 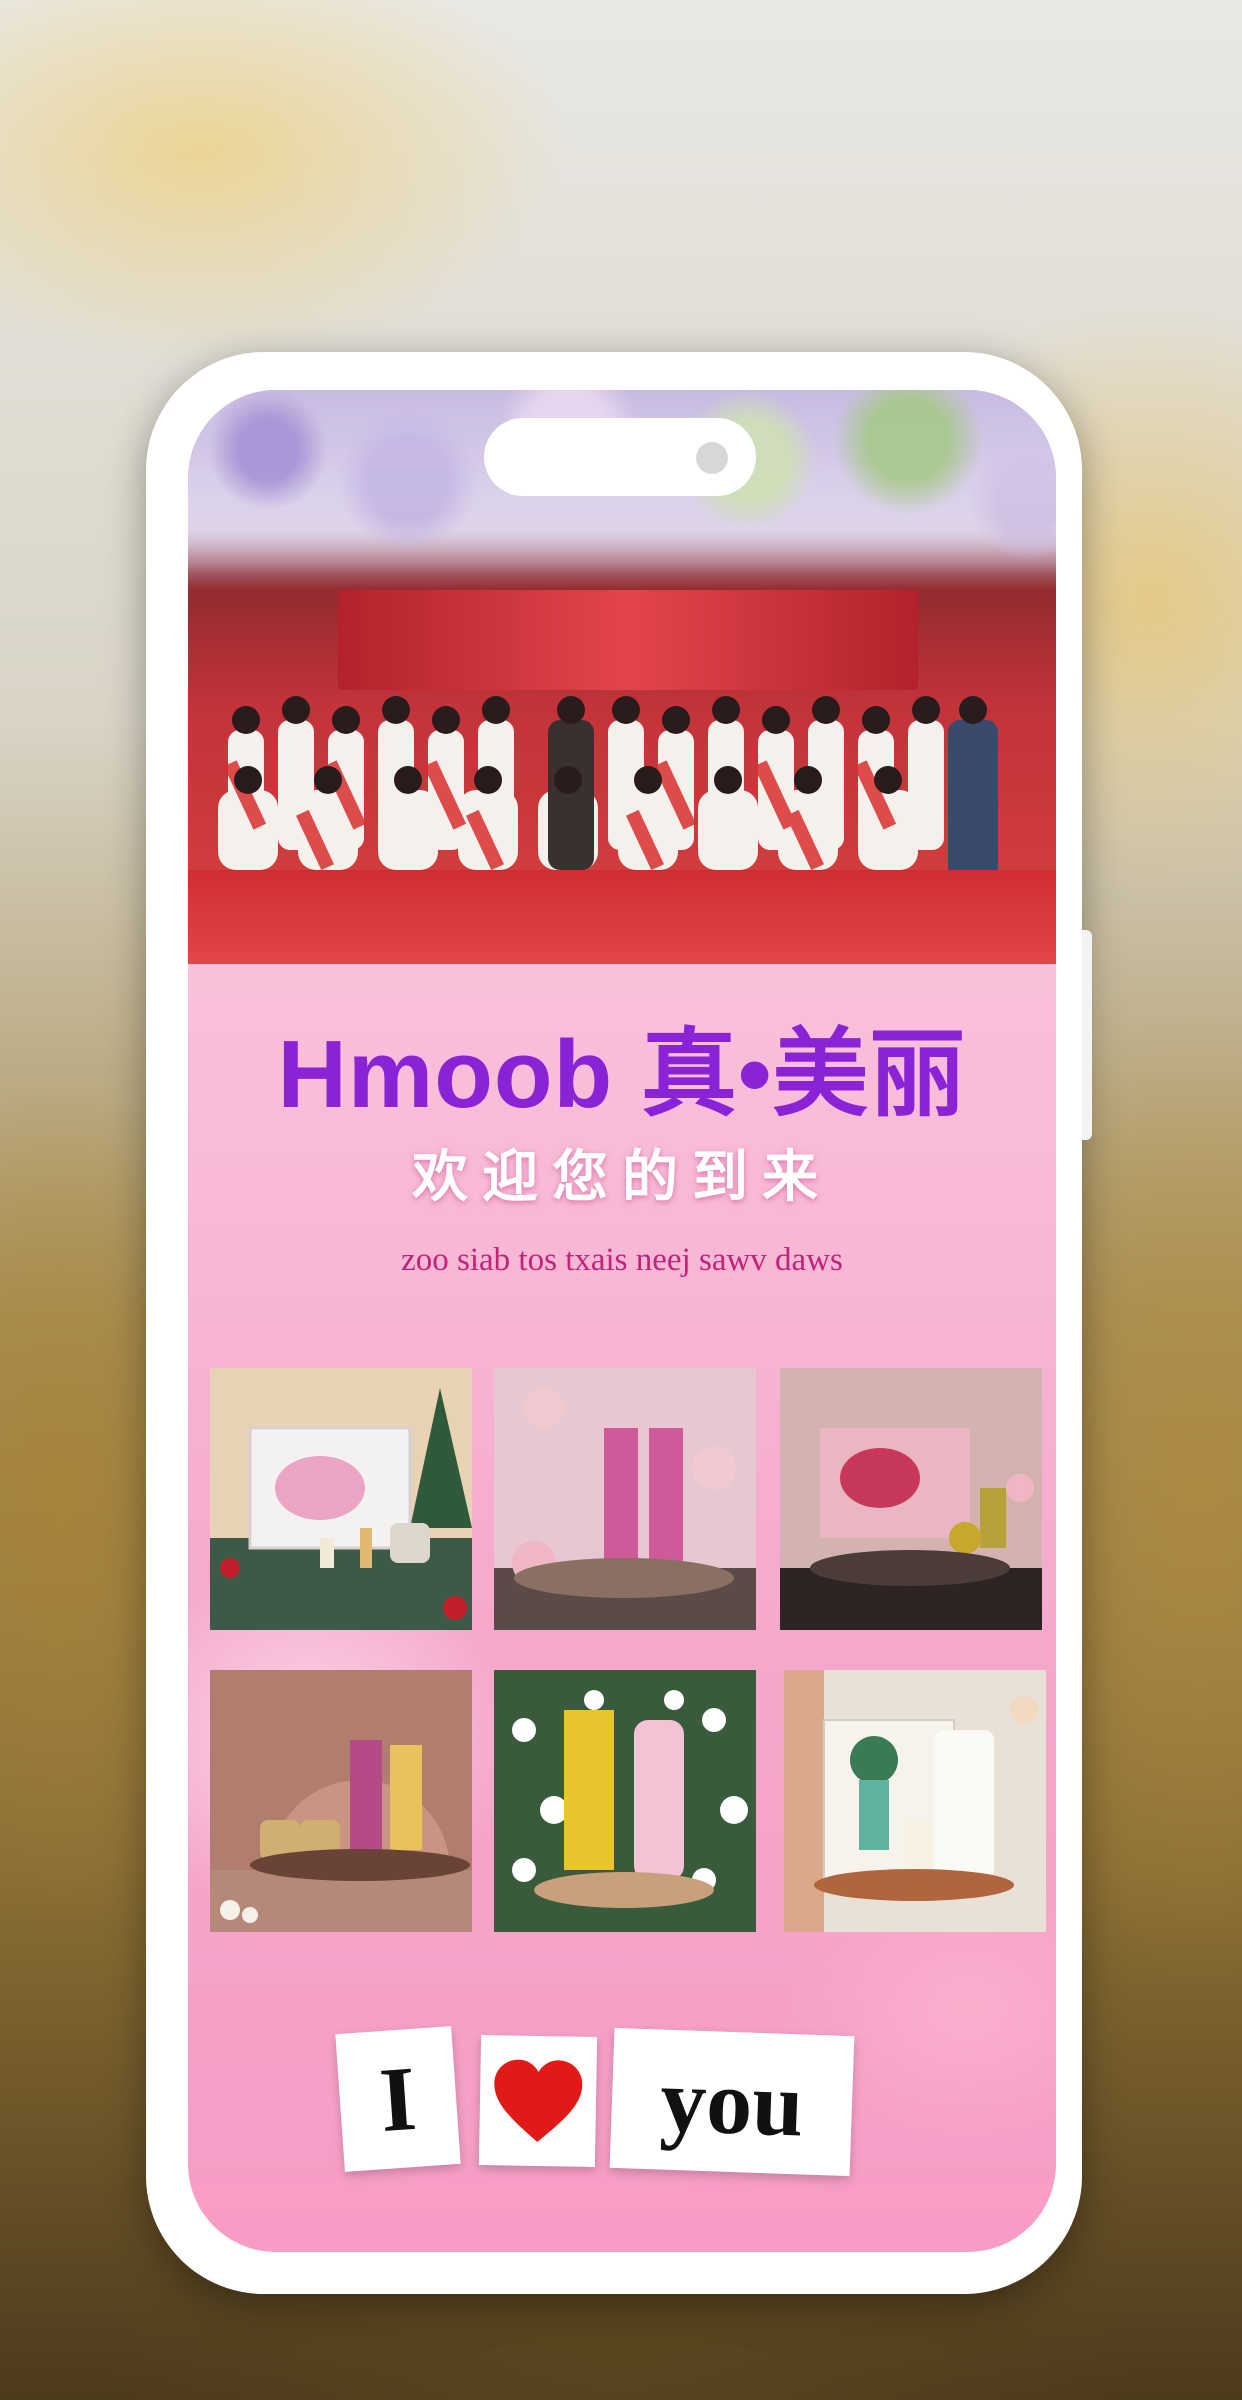 What do you see at coordinates (622, 1260) in the screenshot?
I see `tagline: zoo siab tos txais neej sawv daws` at bounding box center [622, 1260].